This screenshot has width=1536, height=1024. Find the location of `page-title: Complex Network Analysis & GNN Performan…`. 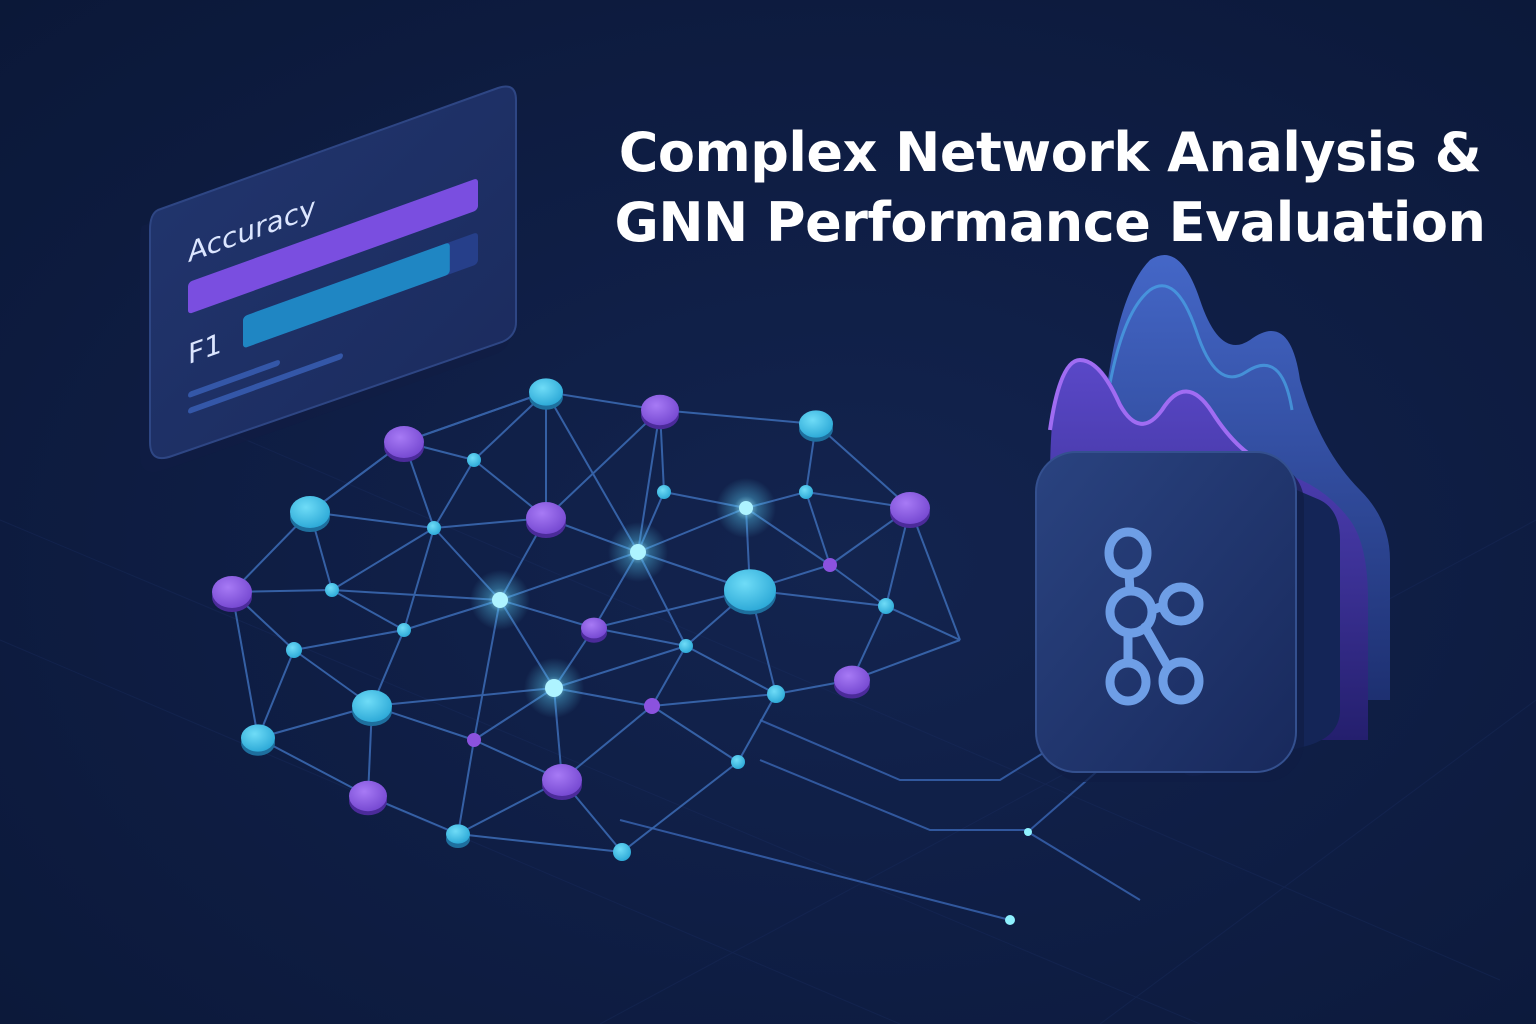

page-title: Complex Network Analysis & GNN Performan… is located at coordinates (1050, 188).